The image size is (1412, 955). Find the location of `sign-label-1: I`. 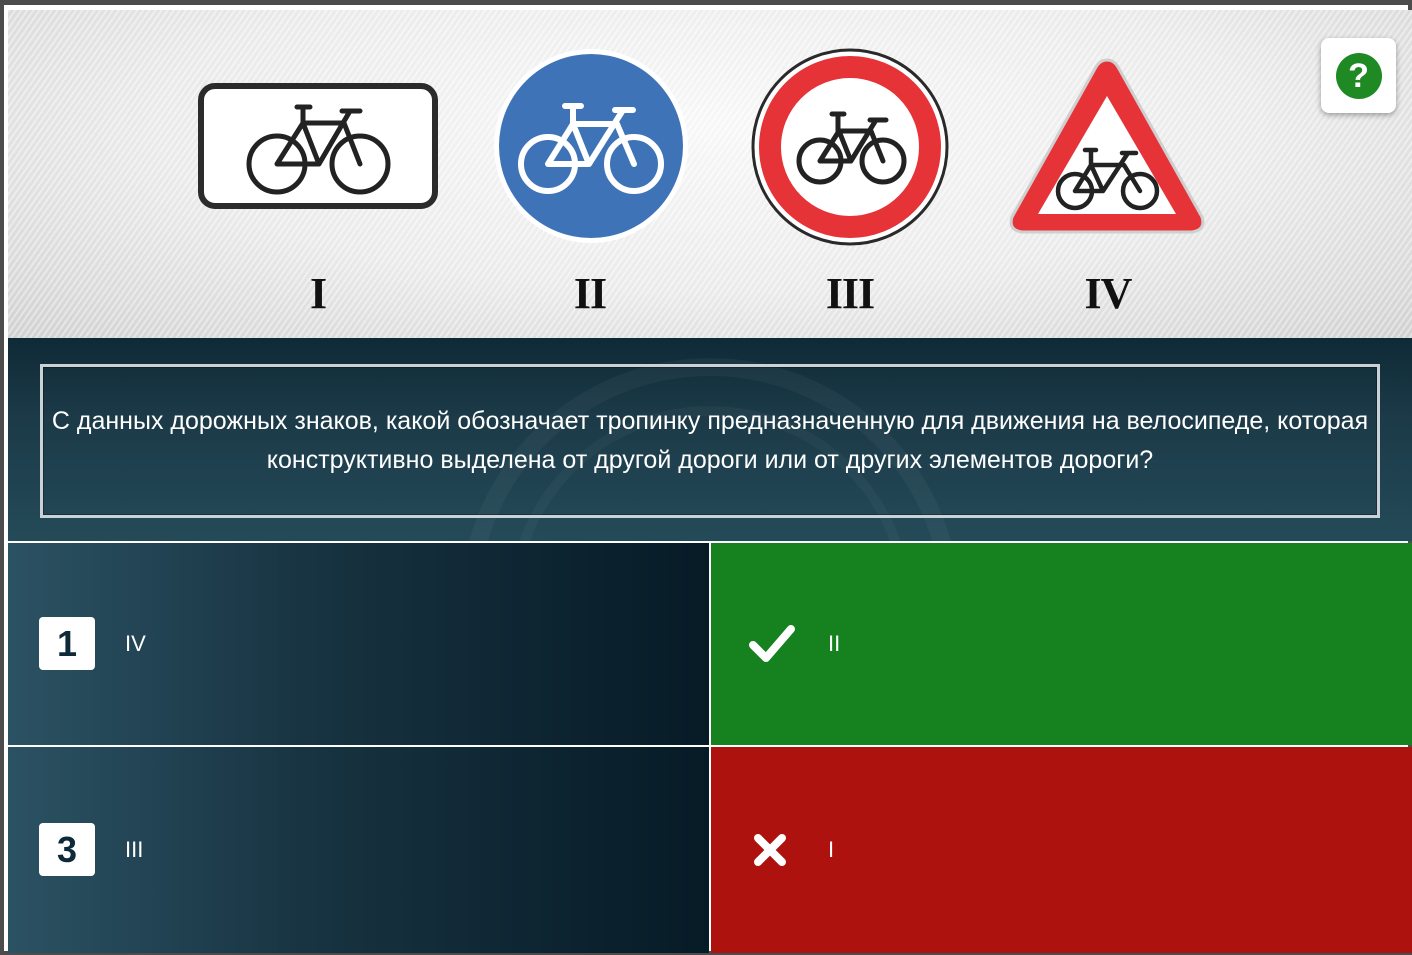

sign-label-1: I is located at coordinates (318, 293).